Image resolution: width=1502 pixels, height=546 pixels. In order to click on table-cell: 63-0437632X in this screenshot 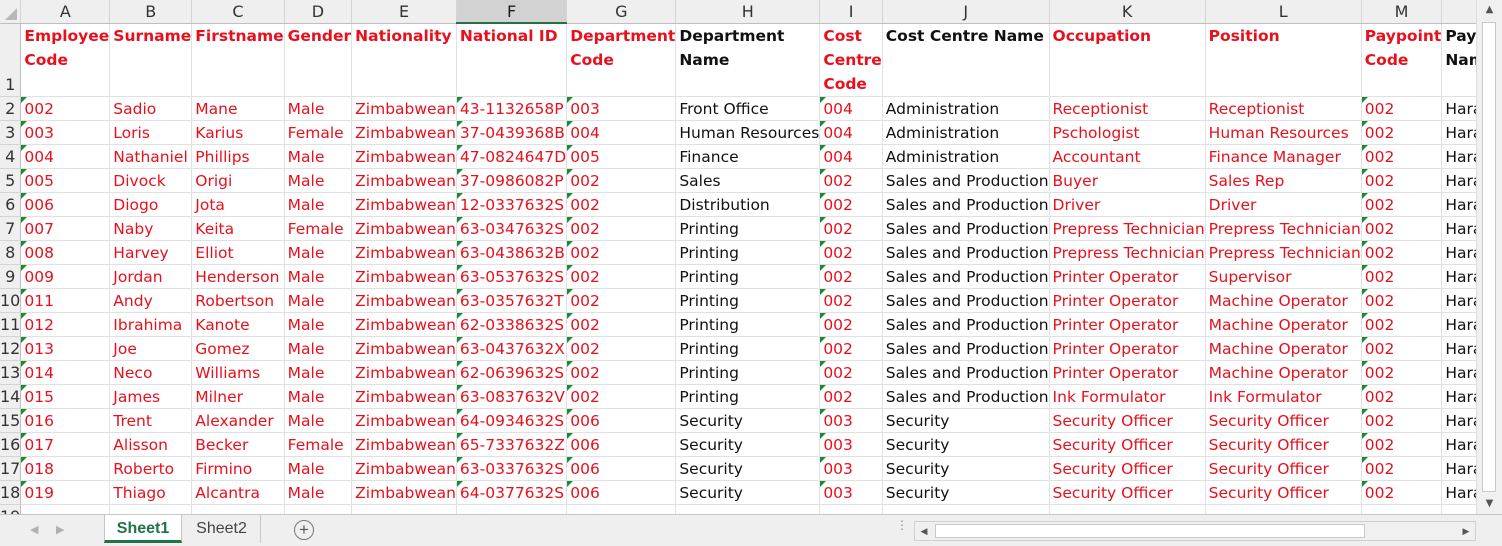, I will do `click(512, 348)`.